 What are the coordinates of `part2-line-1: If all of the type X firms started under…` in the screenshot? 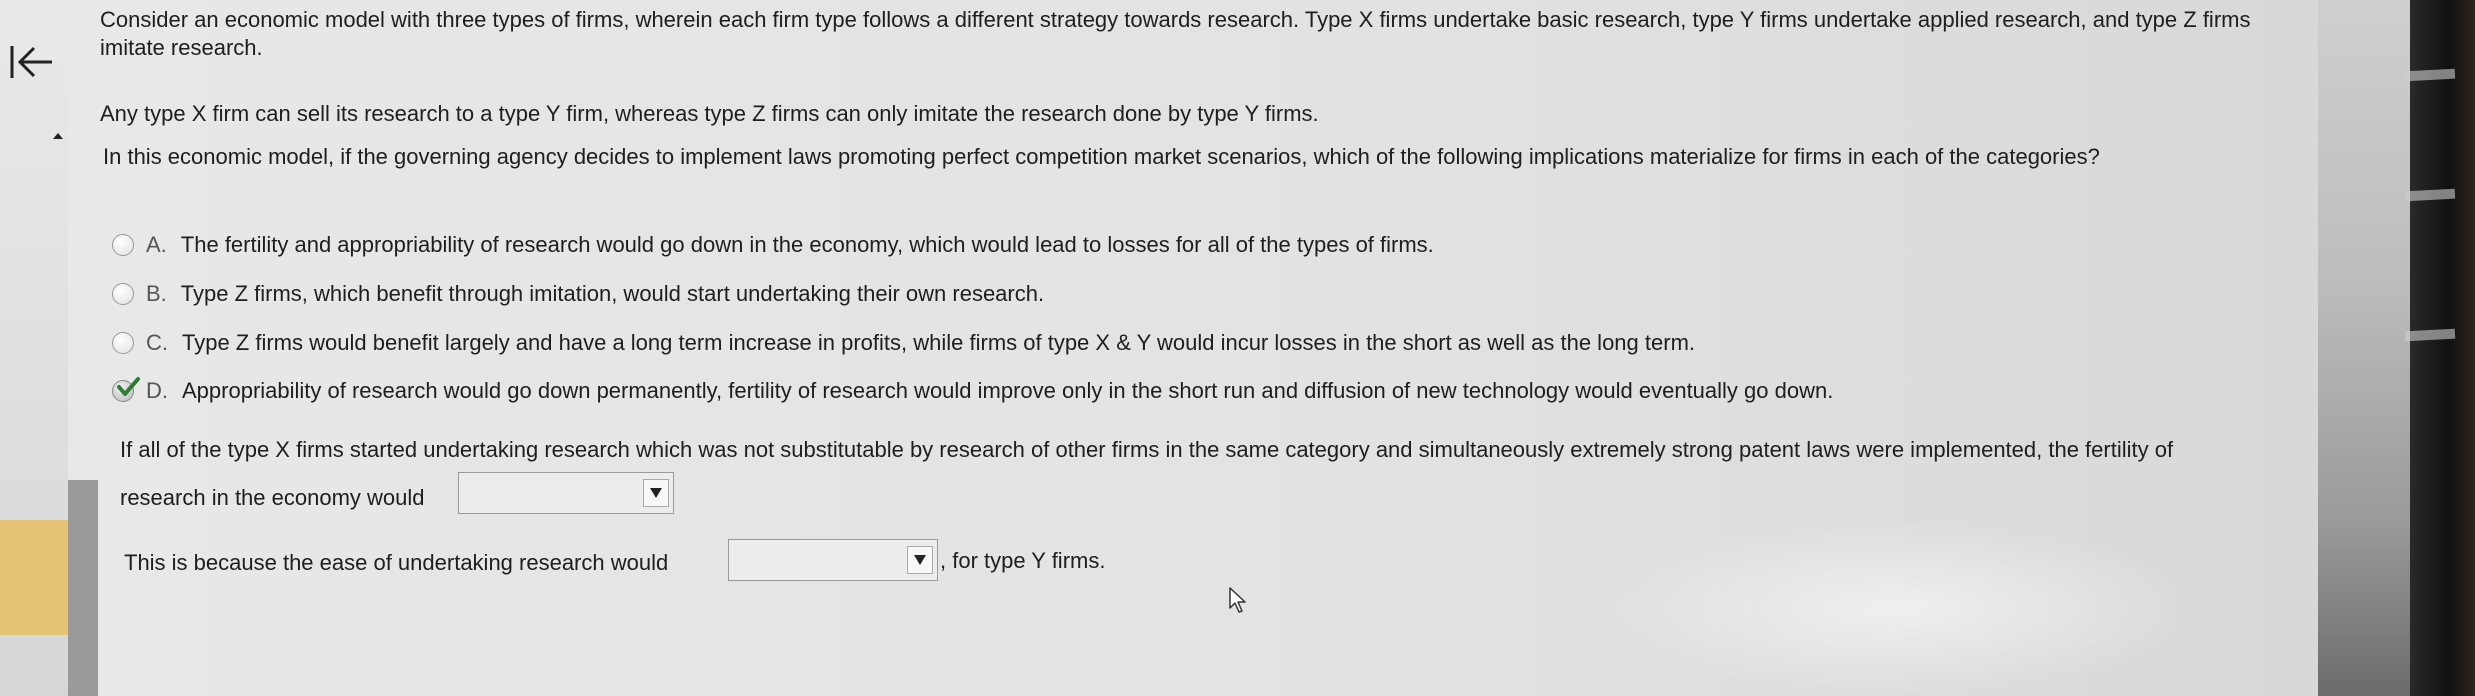 It's located at (1147, 449).